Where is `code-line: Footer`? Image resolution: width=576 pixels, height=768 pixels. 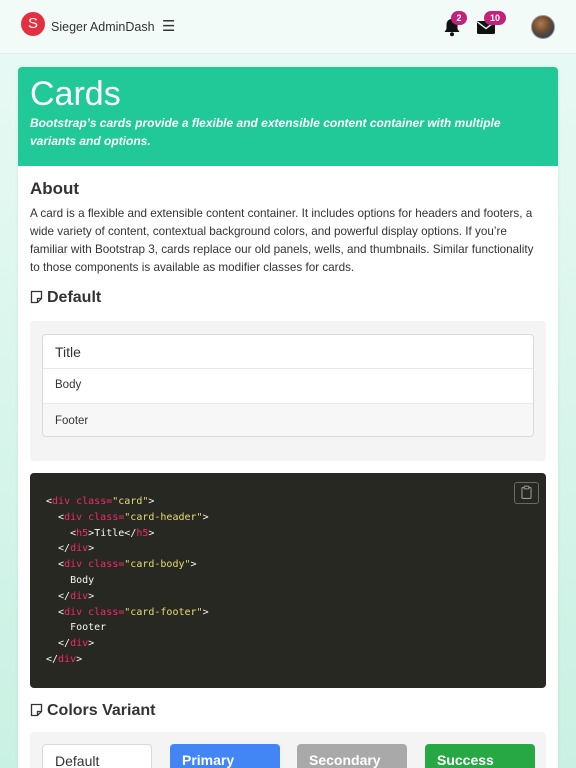
code-line: Footer is located at coordinates (76, 628).